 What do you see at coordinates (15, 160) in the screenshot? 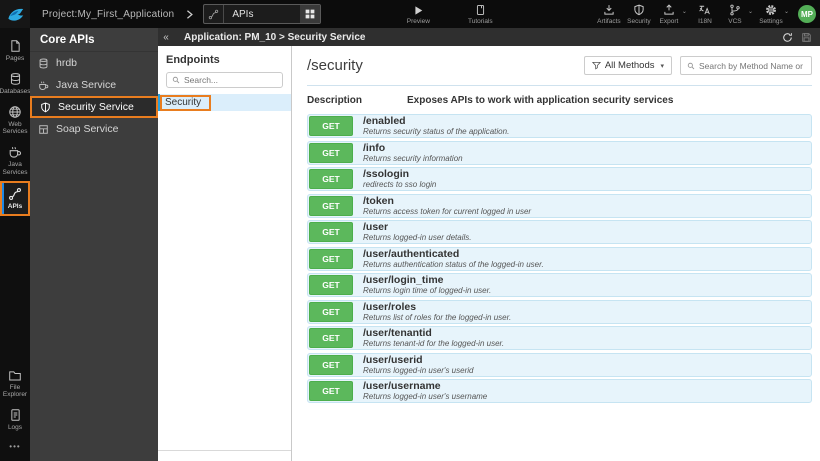
I see `sidebar-item-java-services: Java Services` at bounding box center [15, 160].